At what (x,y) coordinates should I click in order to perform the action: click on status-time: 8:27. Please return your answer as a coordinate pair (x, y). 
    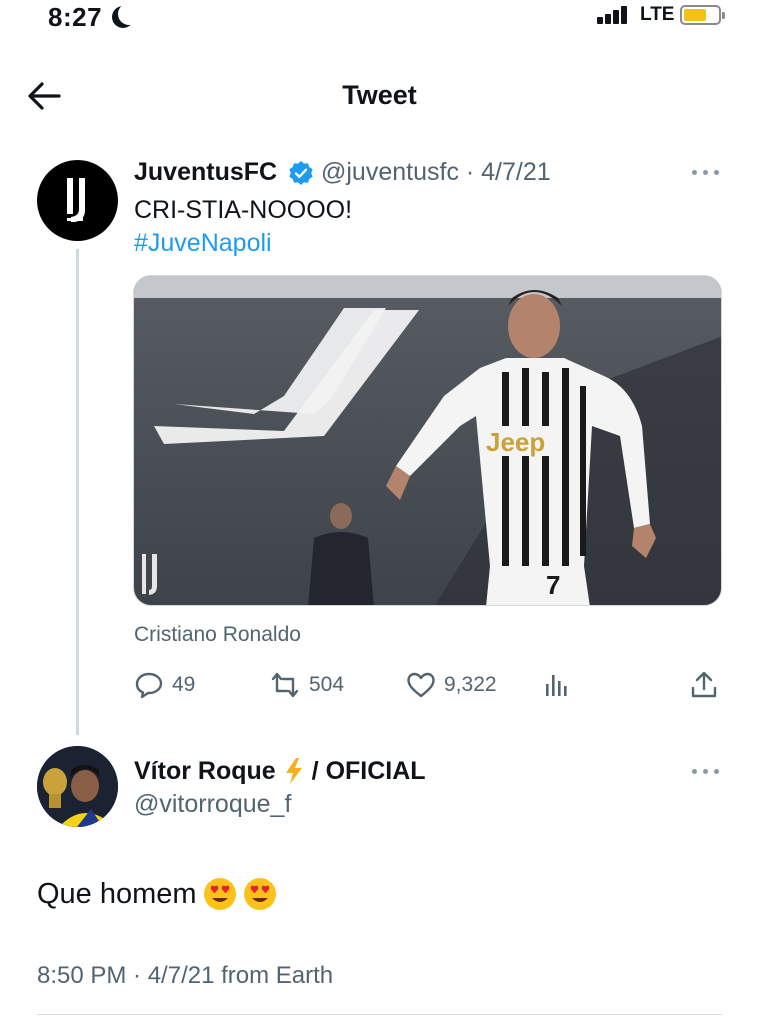
    Looking at the image, I should click on (75, 17).